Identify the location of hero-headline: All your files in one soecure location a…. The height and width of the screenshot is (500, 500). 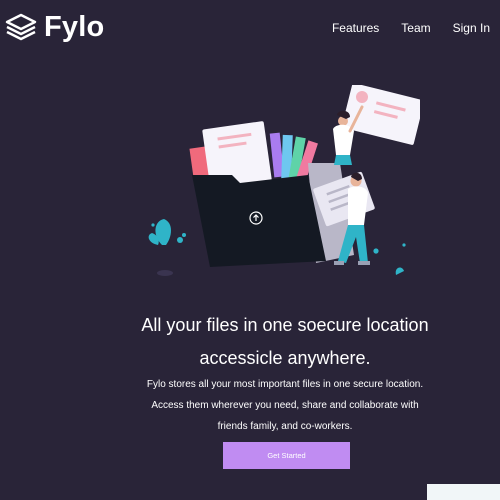
(250, 342).